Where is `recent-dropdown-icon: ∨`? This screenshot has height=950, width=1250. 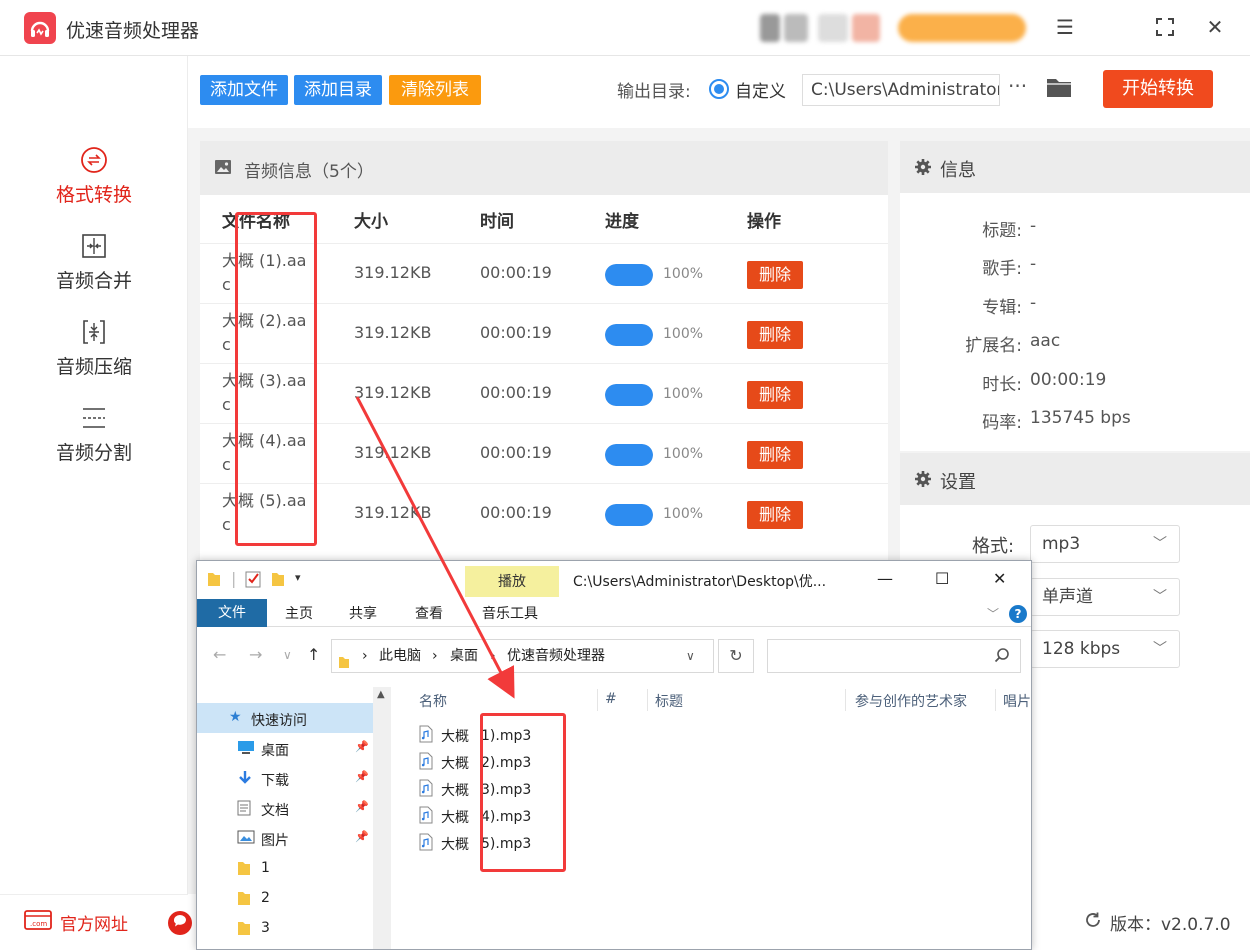
recent-dropdown-icon: ∨ is located at coordinates (287, 655).